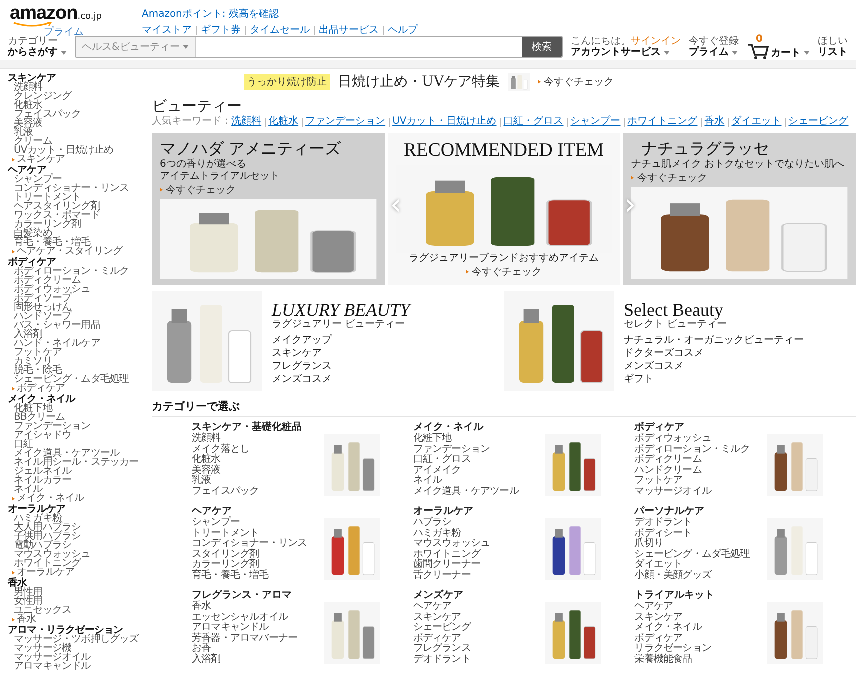  Describe the element at coordinates (40, 417) in the screenshot. I see `sidebar-link: BBクリーム` at that location.